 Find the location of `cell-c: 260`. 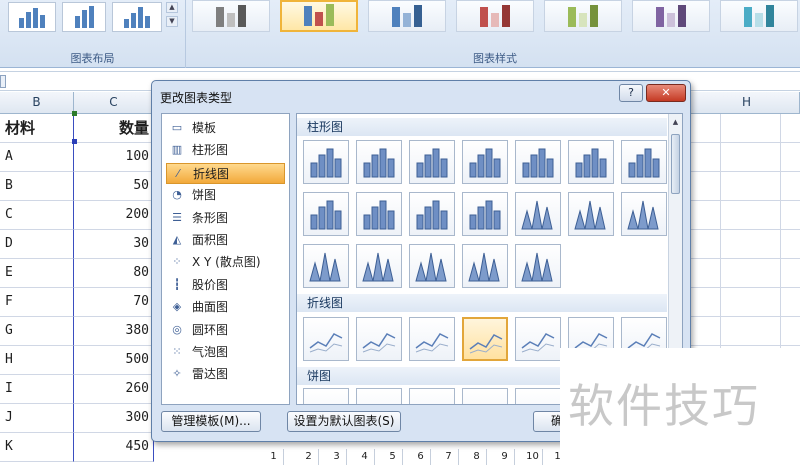

cell-c: 260 is located at coordinates (114, 389).